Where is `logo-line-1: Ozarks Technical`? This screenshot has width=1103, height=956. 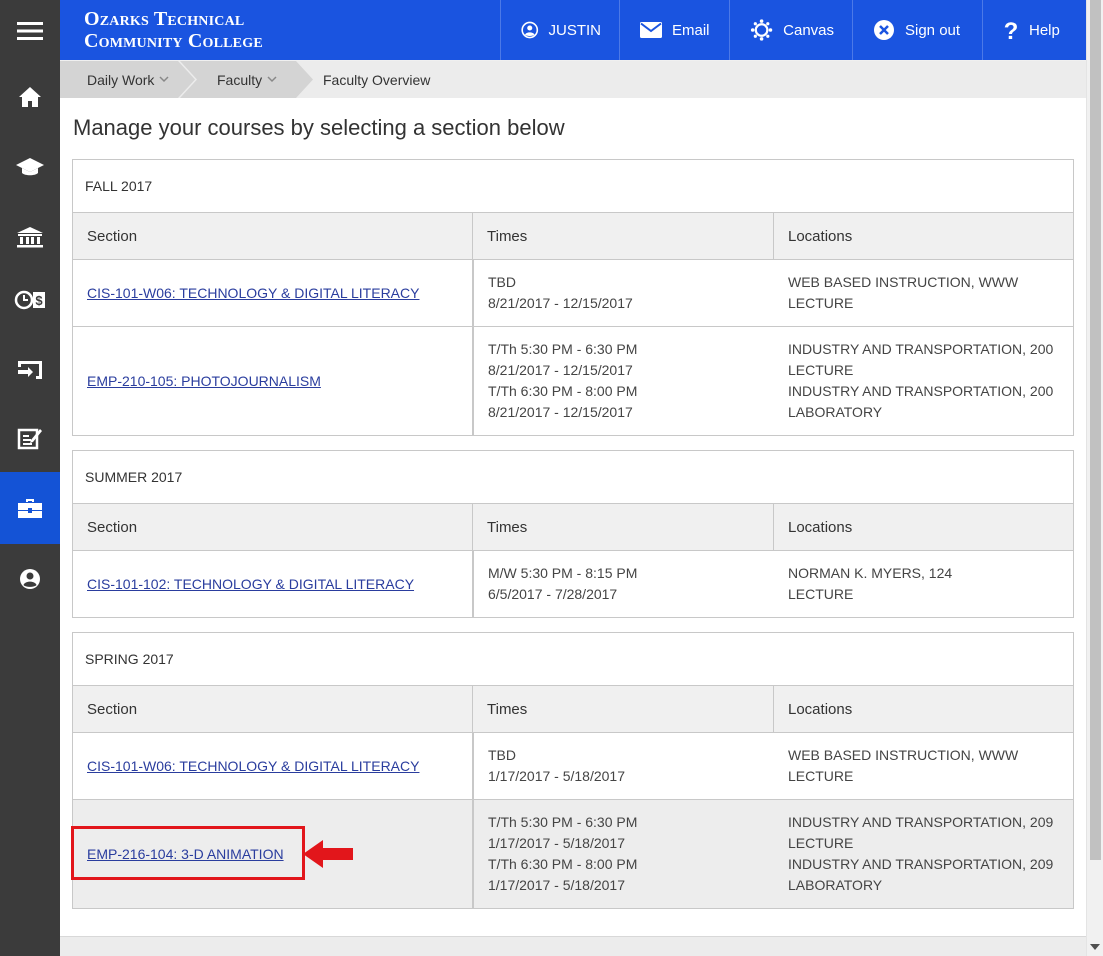
logo-line-1: Ozarks Technical is located at coordinates (164, 19).